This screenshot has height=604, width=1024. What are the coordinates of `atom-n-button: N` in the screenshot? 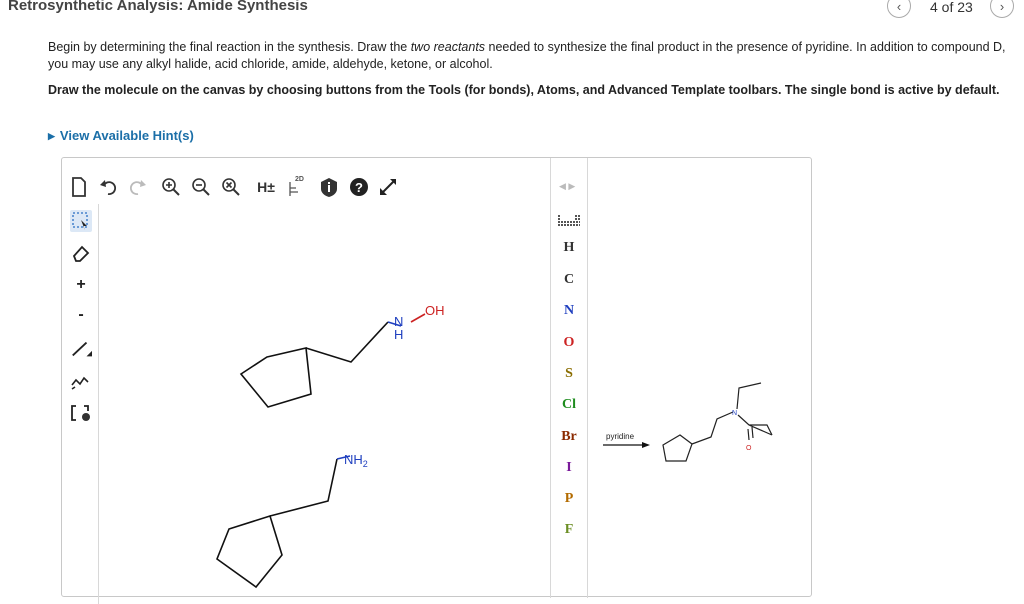 It's located at (569, 311).